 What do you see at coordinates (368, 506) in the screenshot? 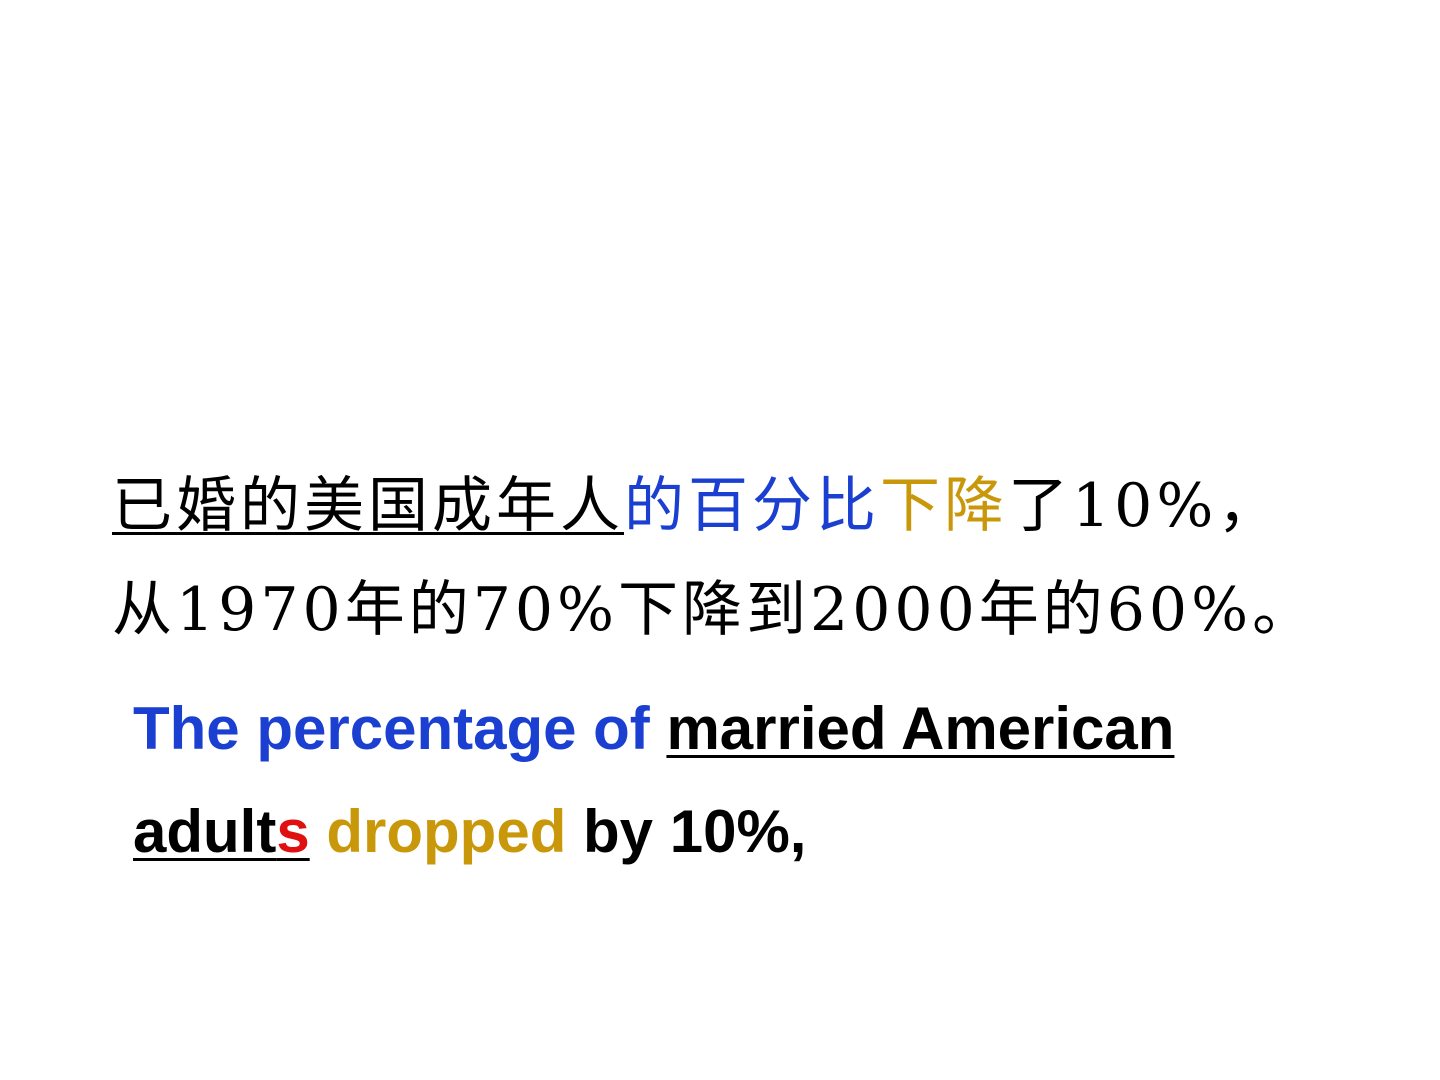
I see `chinese-subject-underlined: 已婚的美国成年人` at bounding box center [368, 506].